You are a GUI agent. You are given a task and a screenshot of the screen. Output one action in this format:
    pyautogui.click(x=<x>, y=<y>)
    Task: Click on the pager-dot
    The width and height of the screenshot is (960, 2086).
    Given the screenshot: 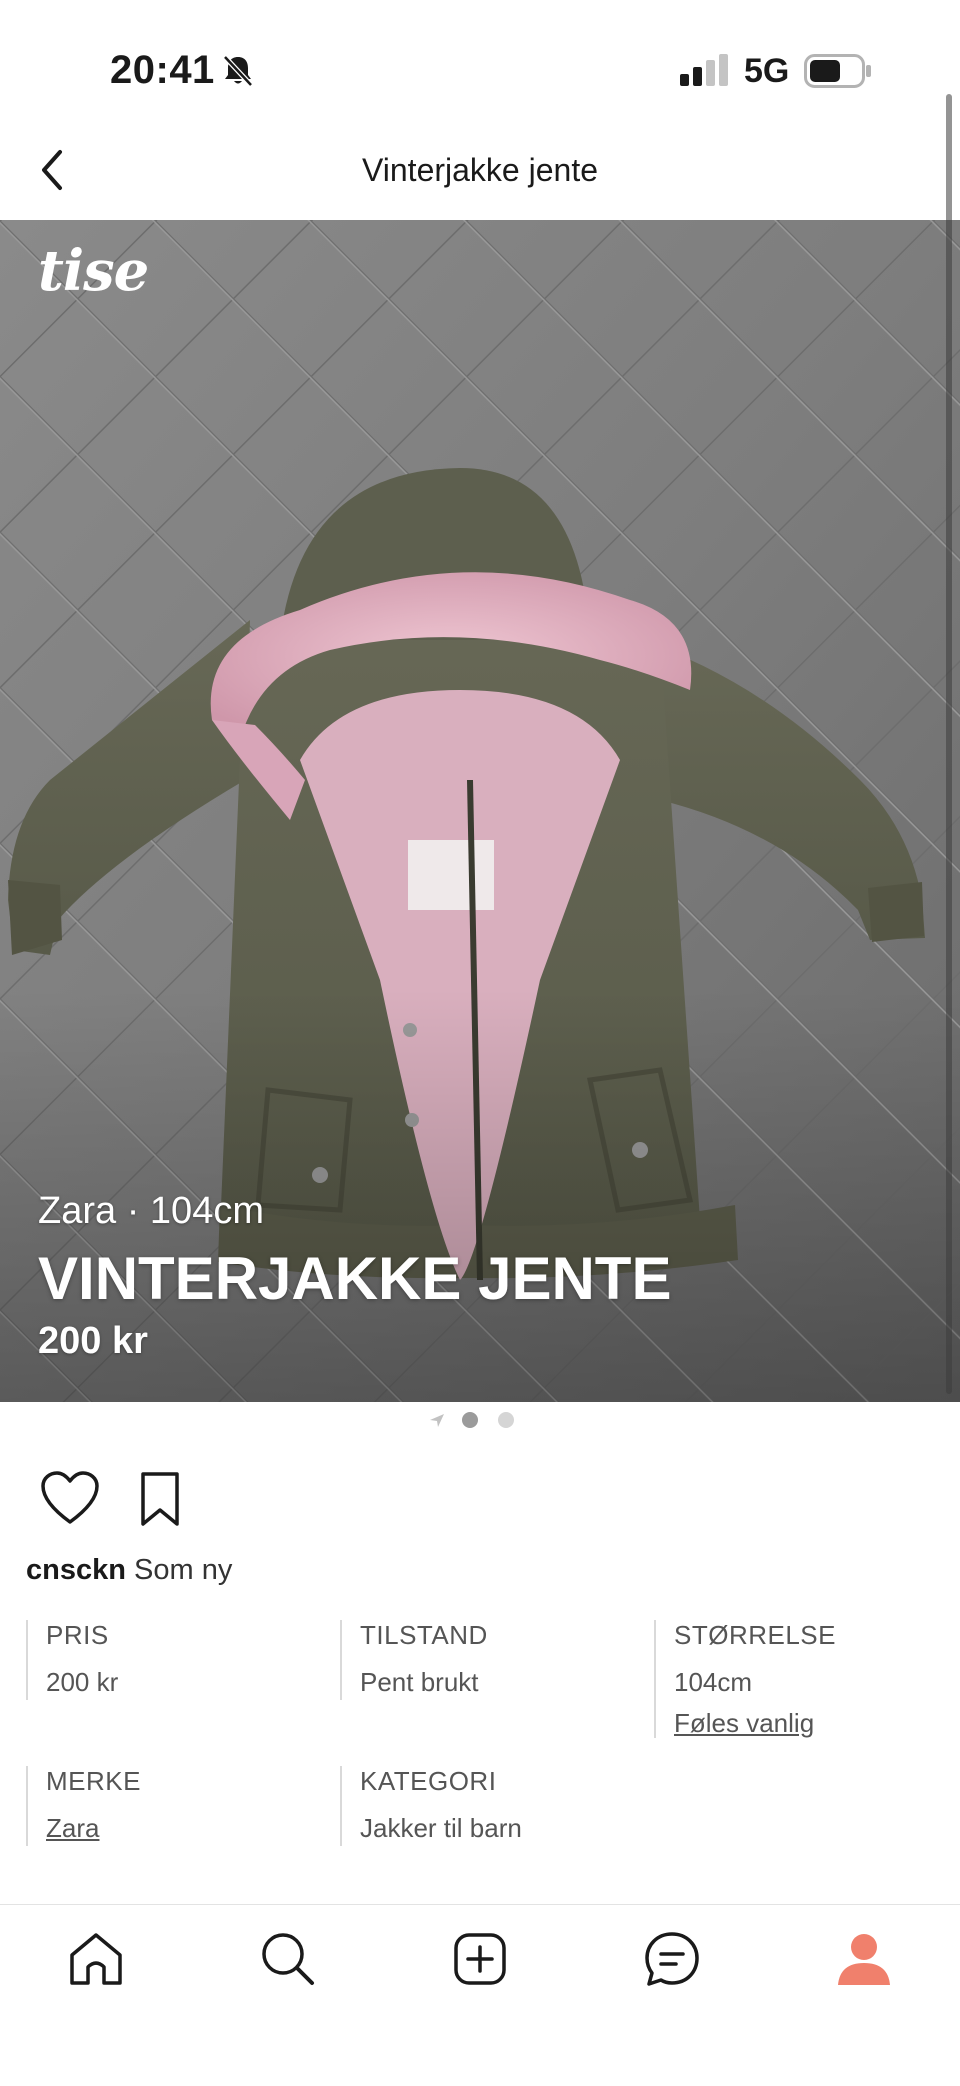 What is the action you would take?
    pyautogui.click(x=506, y=1420)
    